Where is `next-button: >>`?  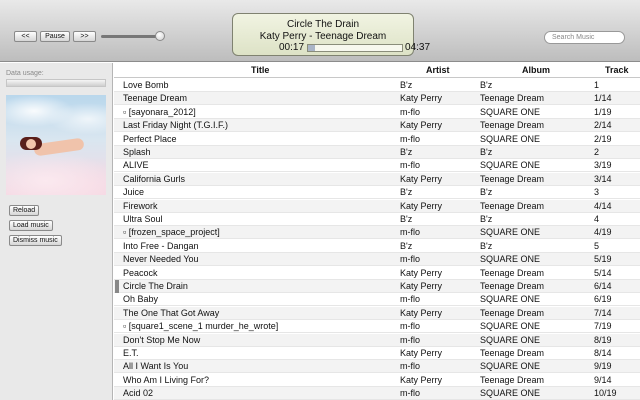
next-button: >> is located at coordinates (84, 36).